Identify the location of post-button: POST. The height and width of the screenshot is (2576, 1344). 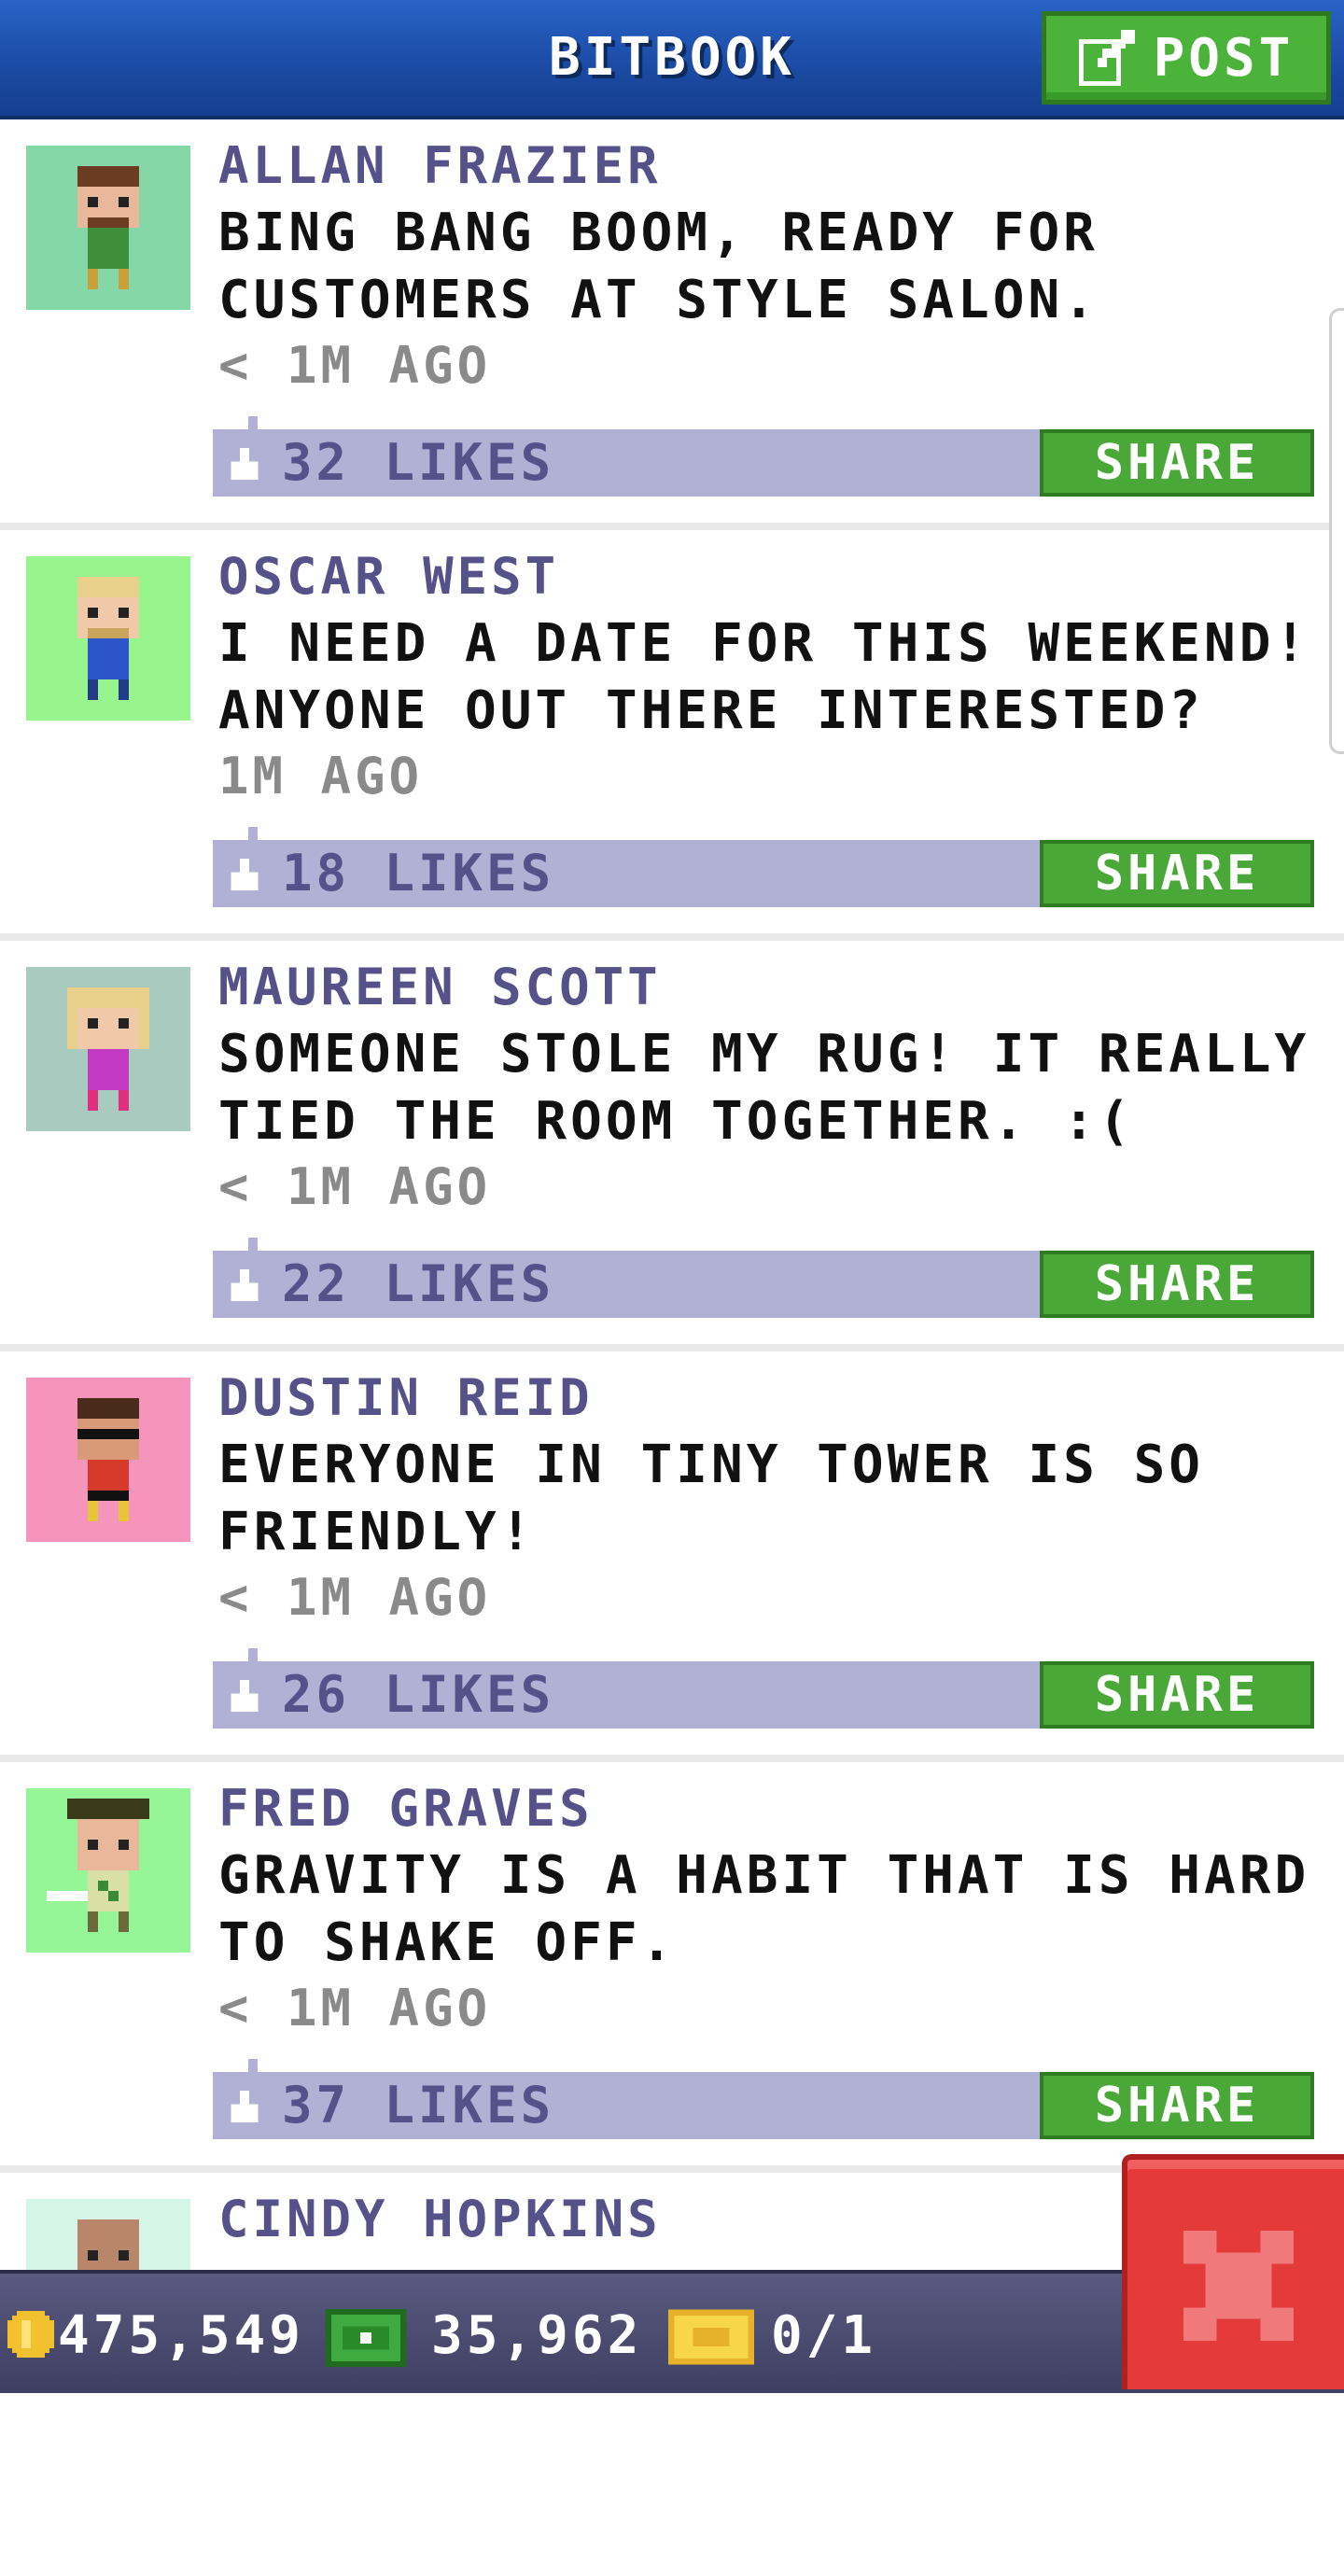
(1186, 58).